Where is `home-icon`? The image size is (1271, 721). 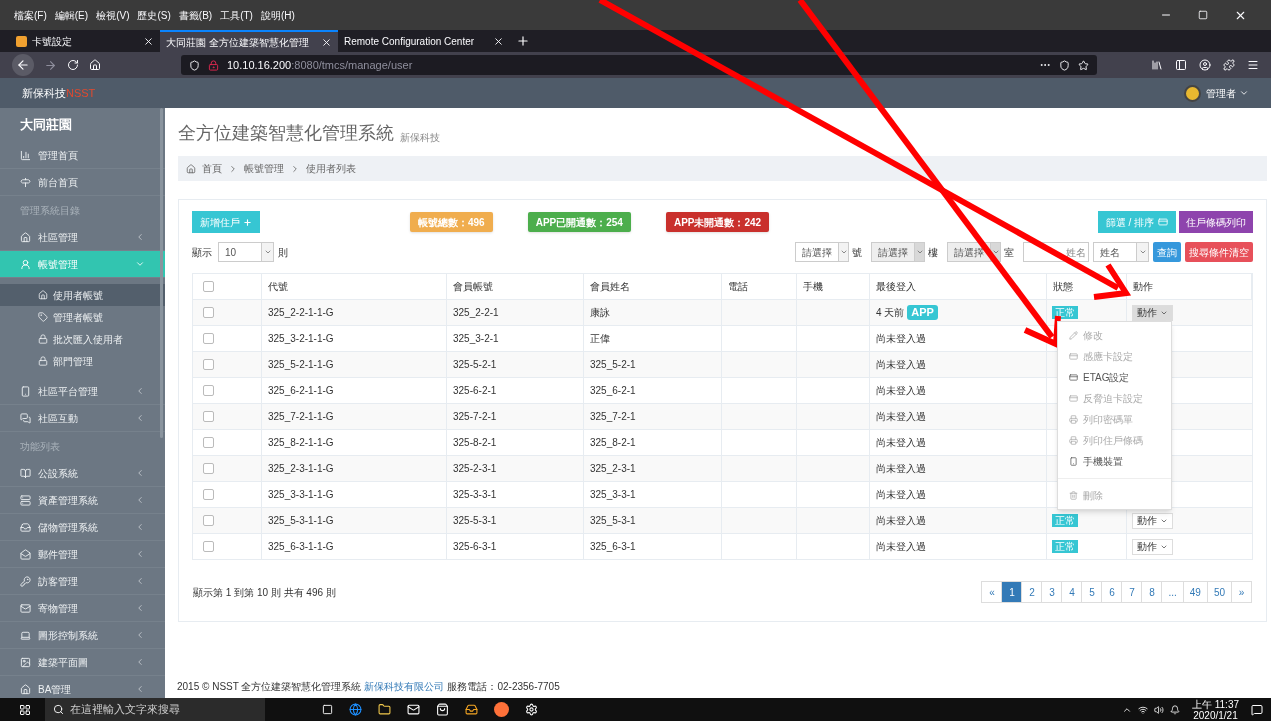
home-icon is located at coordinates (95, 65).